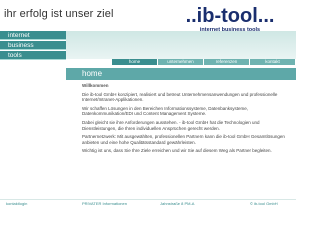  What do you see at coordinates (264, 203) in the screenshot?
I see `footer-item-copyright: © ib-tool GmbH` at bounding box center [264, 203].